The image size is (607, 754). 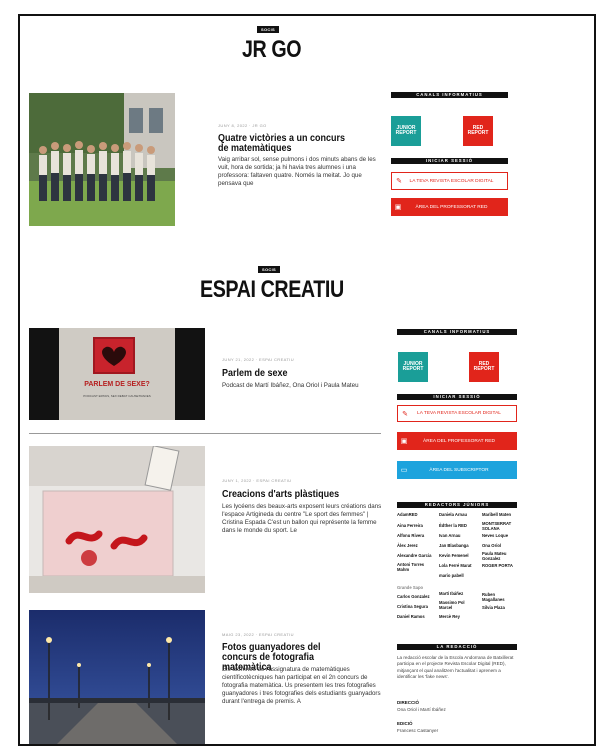 What do you see at coordinates (413, 596) in the screenshot?
I see `redactor-name: Carlos Gonzalez` at bounding box center [413, 596].